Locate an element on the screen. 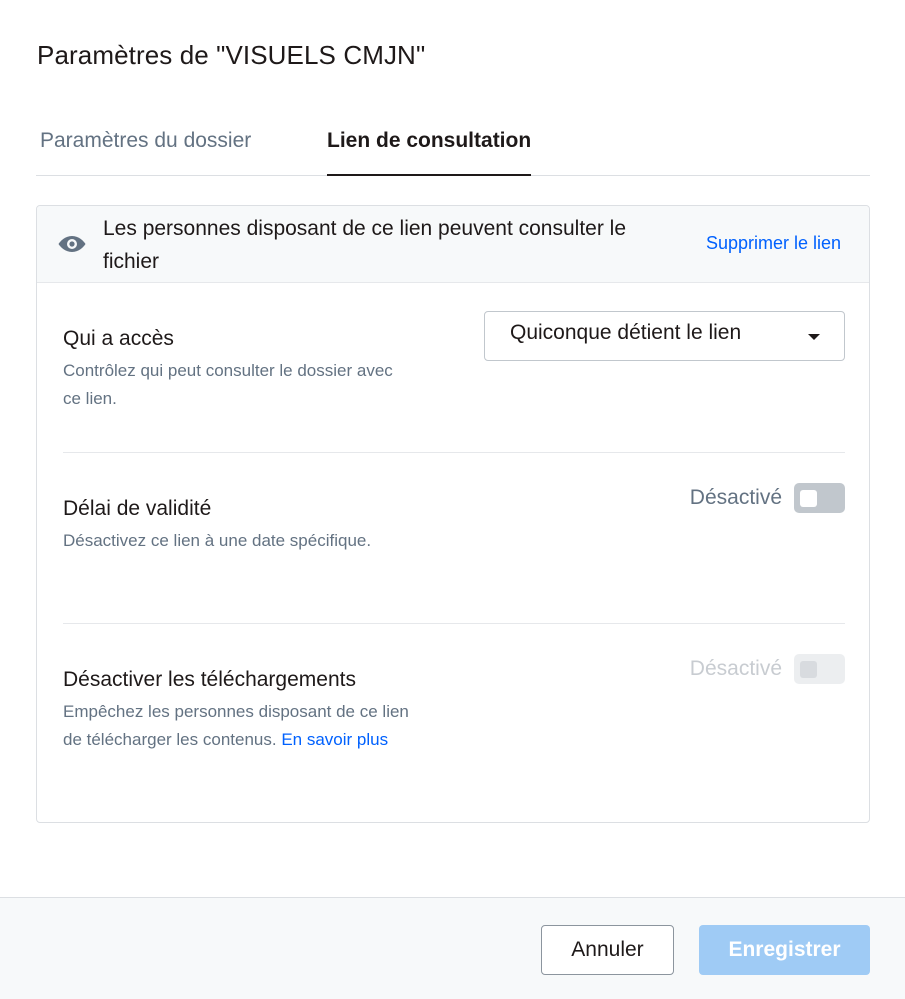  downloads-toggle-wrap: Désactivé is located at coordinates (767, 669).